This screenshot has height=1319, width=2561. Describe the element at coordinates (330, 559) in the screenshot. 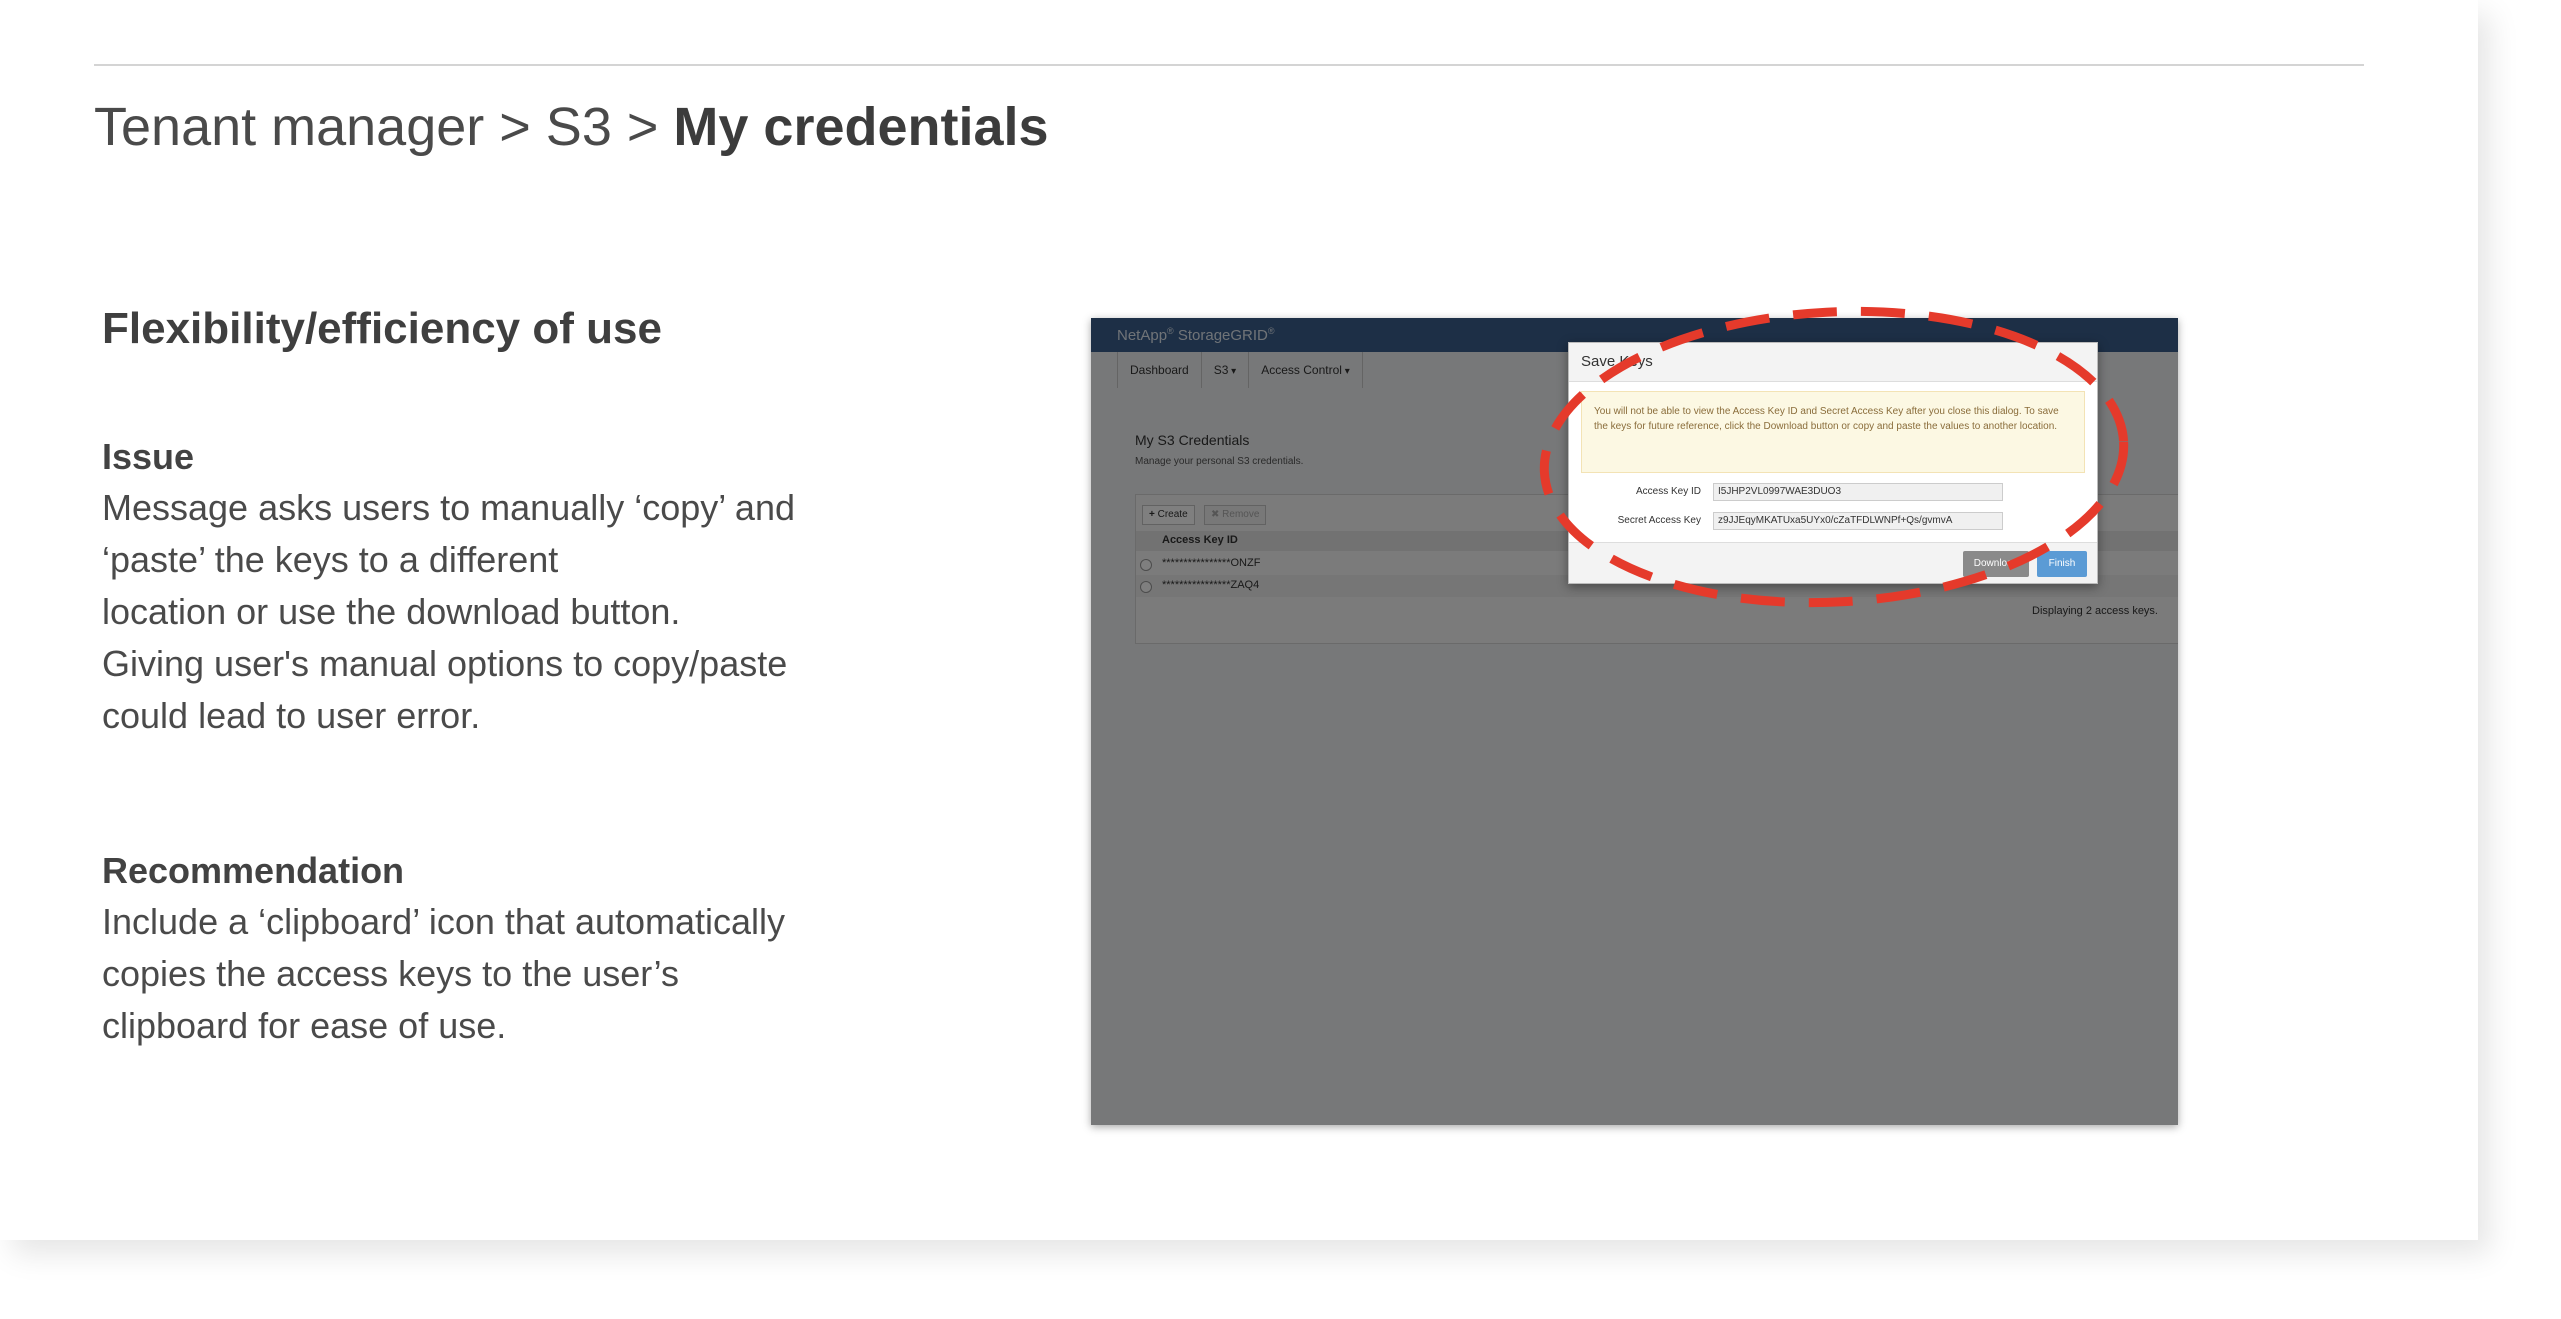

I see `issue-line: ‘paste’ the keys to a different` at that location.